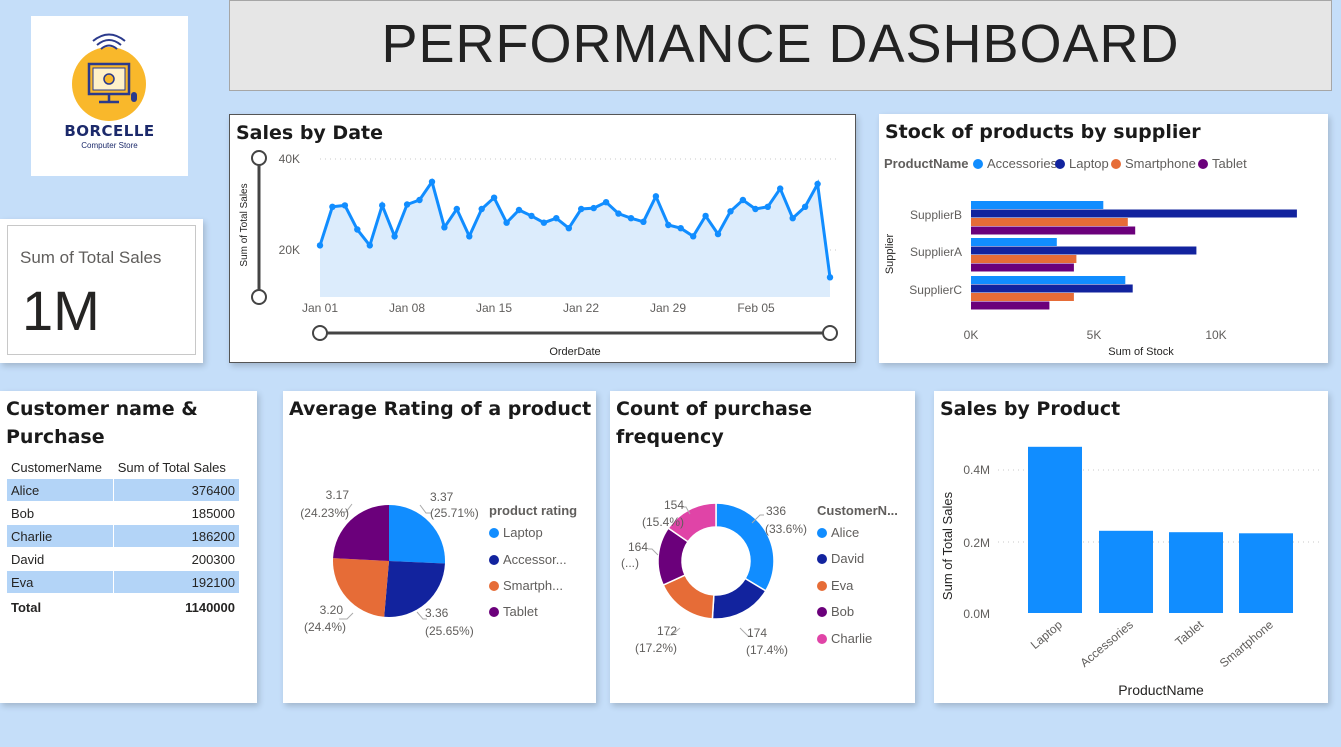 Image resolution: width=1341 pixels, height=747 pixels. I want to click on column-header: CustomerName, so click(60, 467).